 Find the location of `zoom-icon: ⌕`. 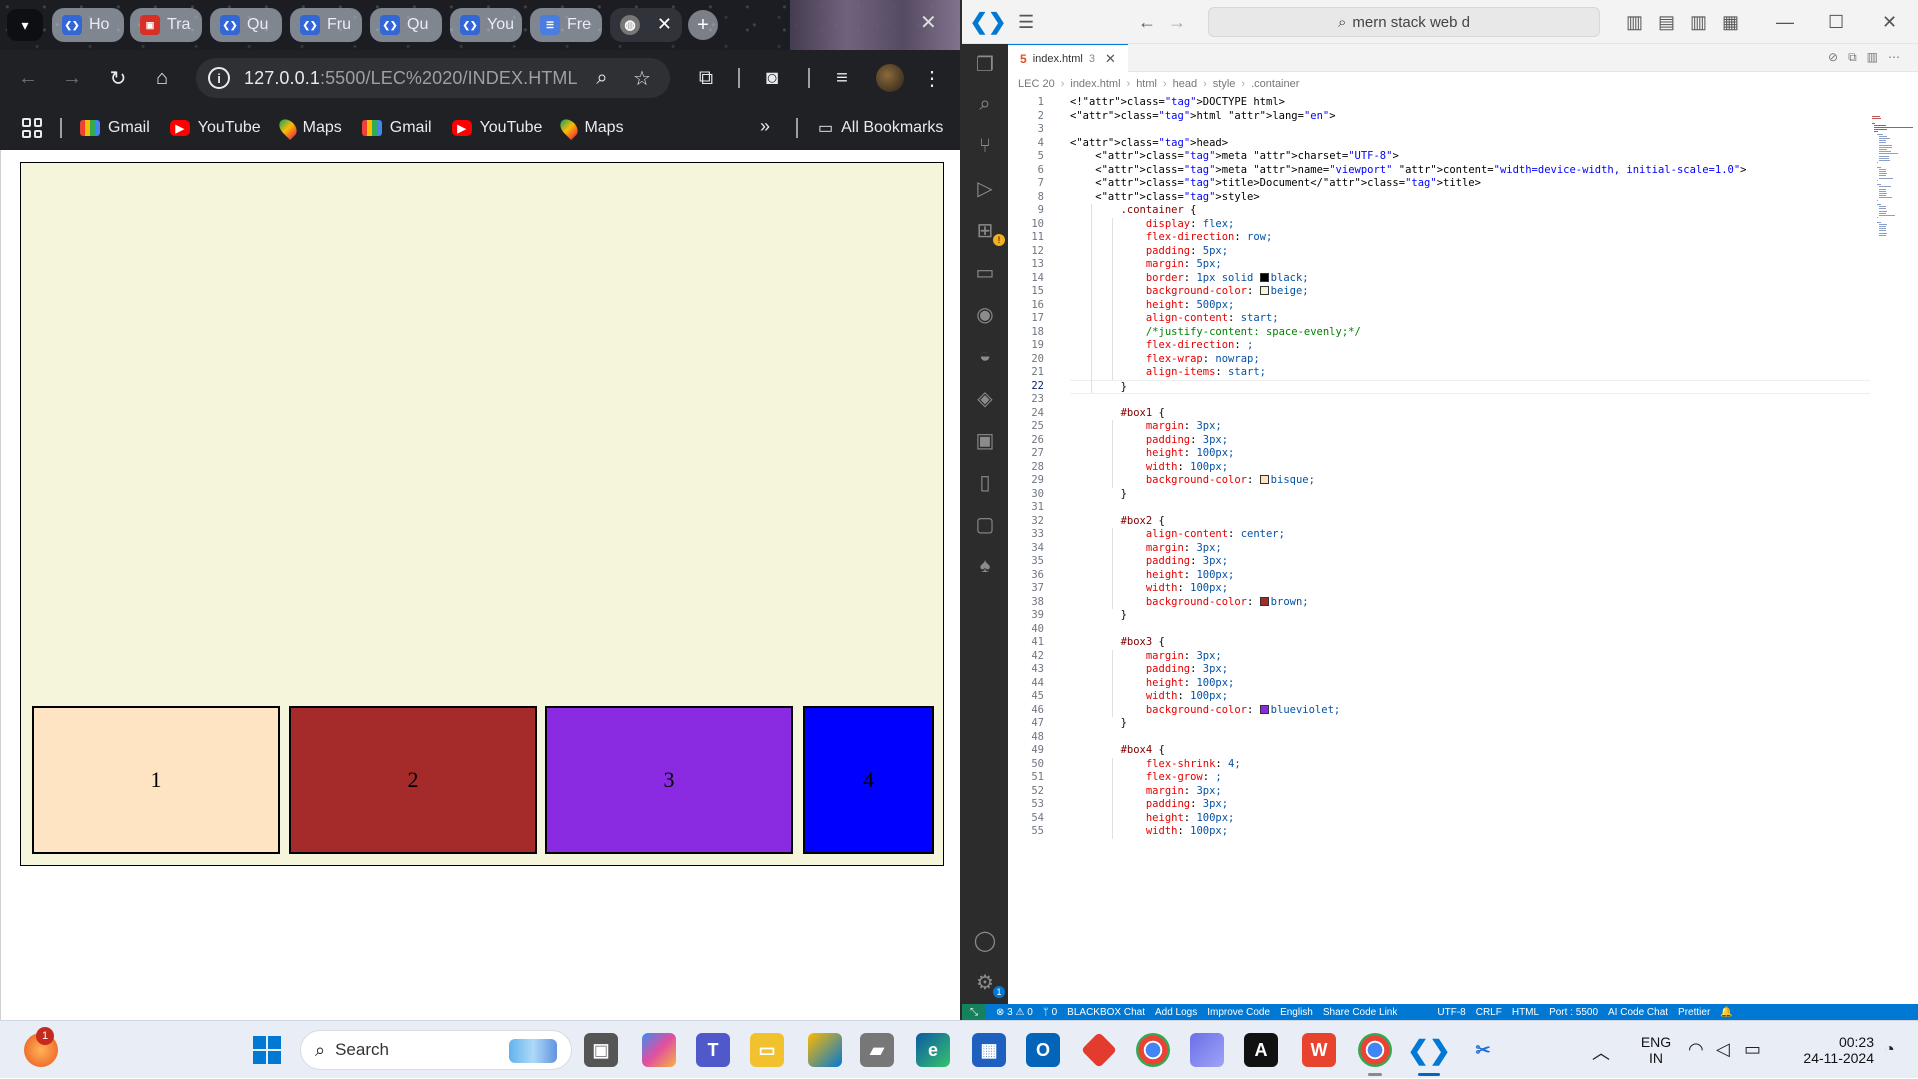

zoom-icon: ⌕ is located at coordinates (602, 78).